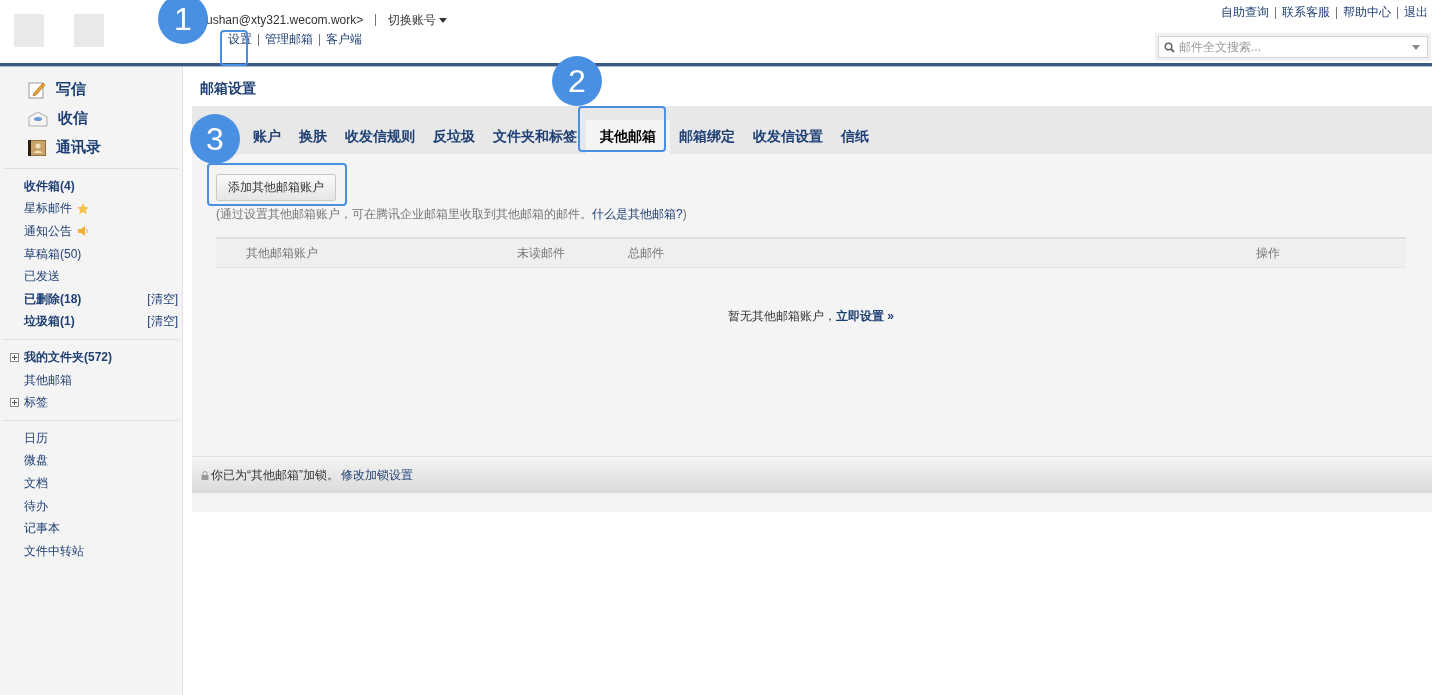 The height and width of the screenshot is (695, 1432). What do you see at coordinates (228, 89) in the screenshot?
I see `page-title: 邮箱设置` at bounding box center [228, 89].